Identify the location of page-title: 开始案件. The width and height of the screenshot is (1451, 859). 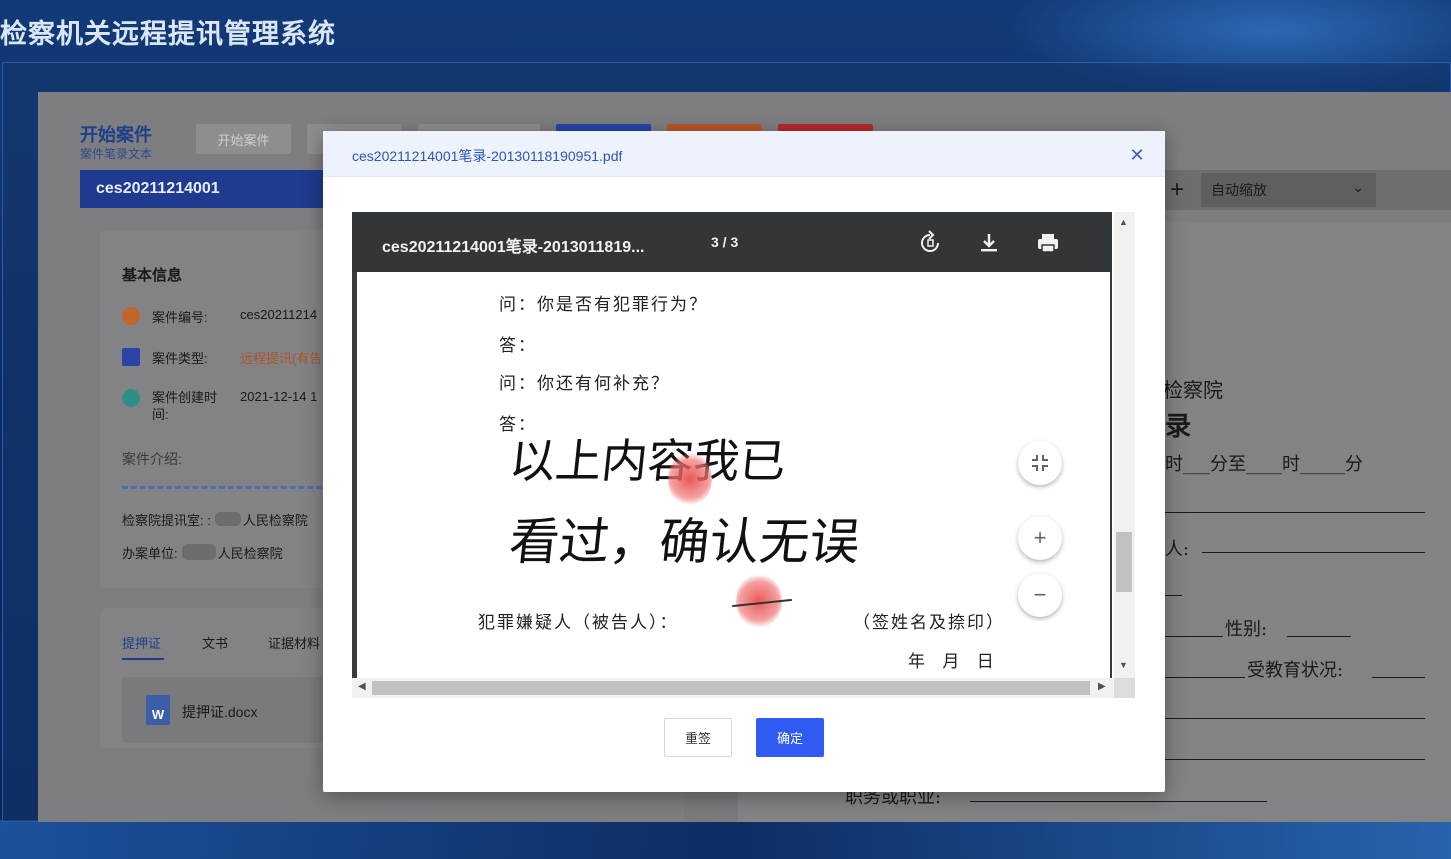
(116, 135).